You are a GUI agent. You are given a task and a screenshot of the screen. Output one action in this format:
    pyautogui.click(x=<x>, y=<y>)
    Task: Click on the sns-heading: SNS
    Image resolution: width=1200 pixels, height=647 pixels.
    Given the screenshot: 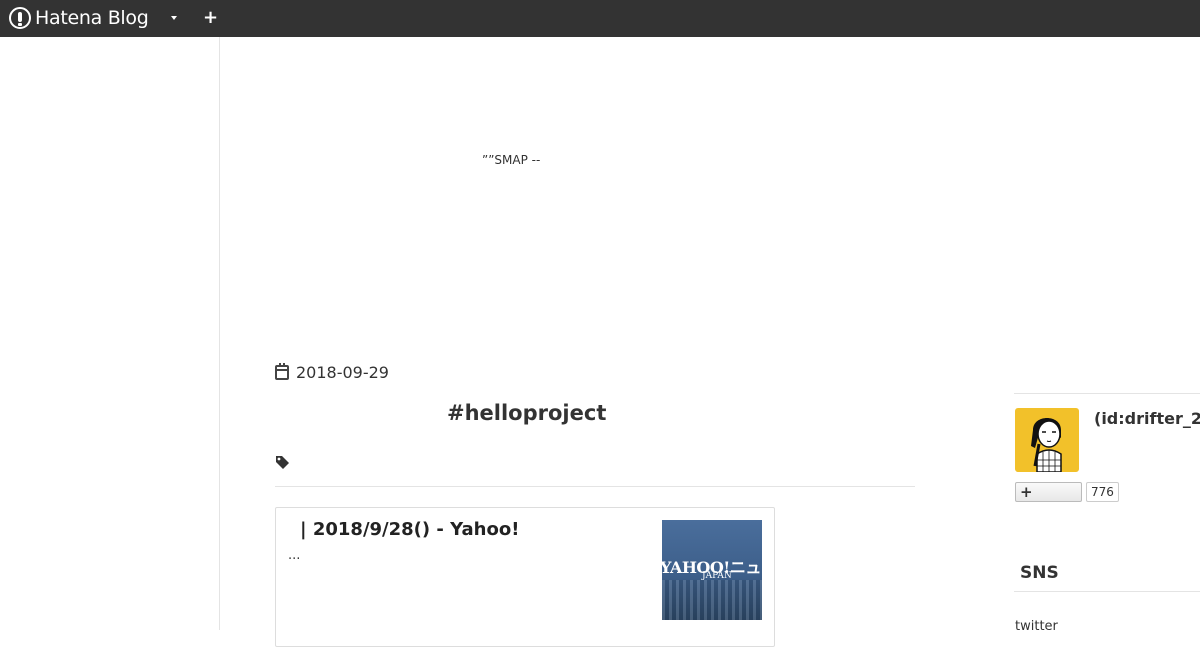 What is the action you would take?
    pyautogui.click(x=1039, y=573)
    